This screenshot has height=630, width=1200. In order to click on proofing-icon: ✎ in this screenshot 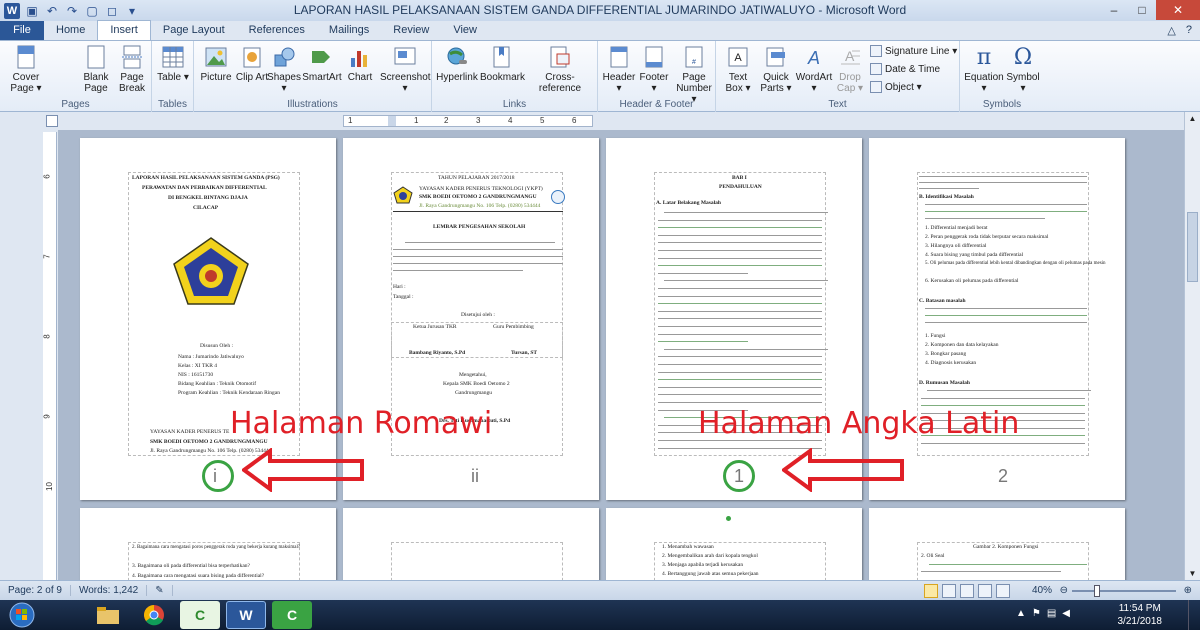, I will do `click(160, 590)`.